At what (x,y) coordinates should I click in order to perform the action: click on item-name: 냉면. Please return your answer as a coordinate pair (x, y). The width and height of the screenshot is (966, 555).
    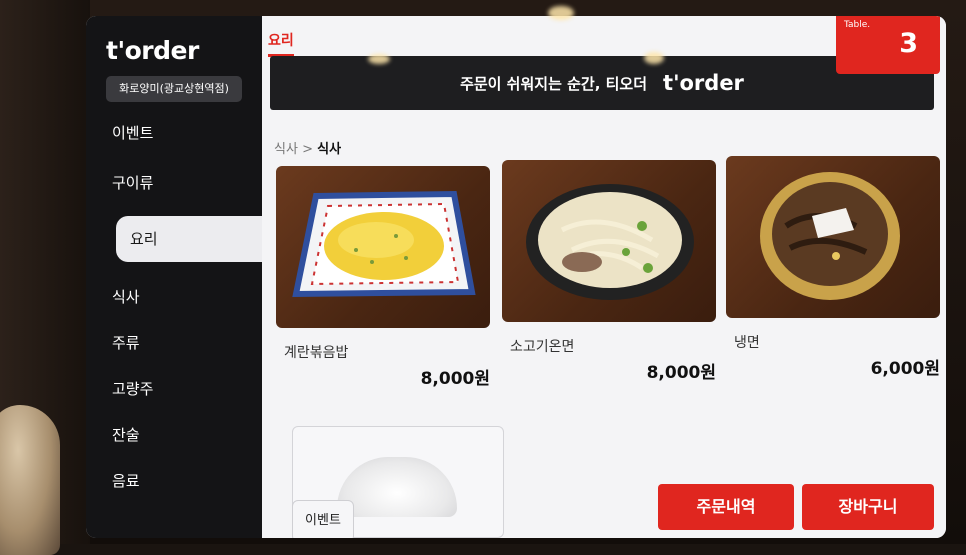
    Looking at the image, I should click on (747, 343).